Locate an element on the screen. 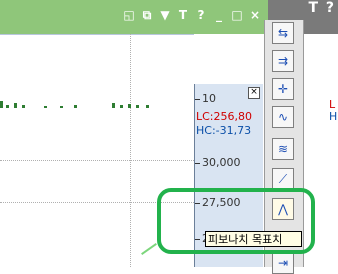  title-bar: ◱ ⧉ ▼ T ? _ □ × is located at coordinates (134, 17).